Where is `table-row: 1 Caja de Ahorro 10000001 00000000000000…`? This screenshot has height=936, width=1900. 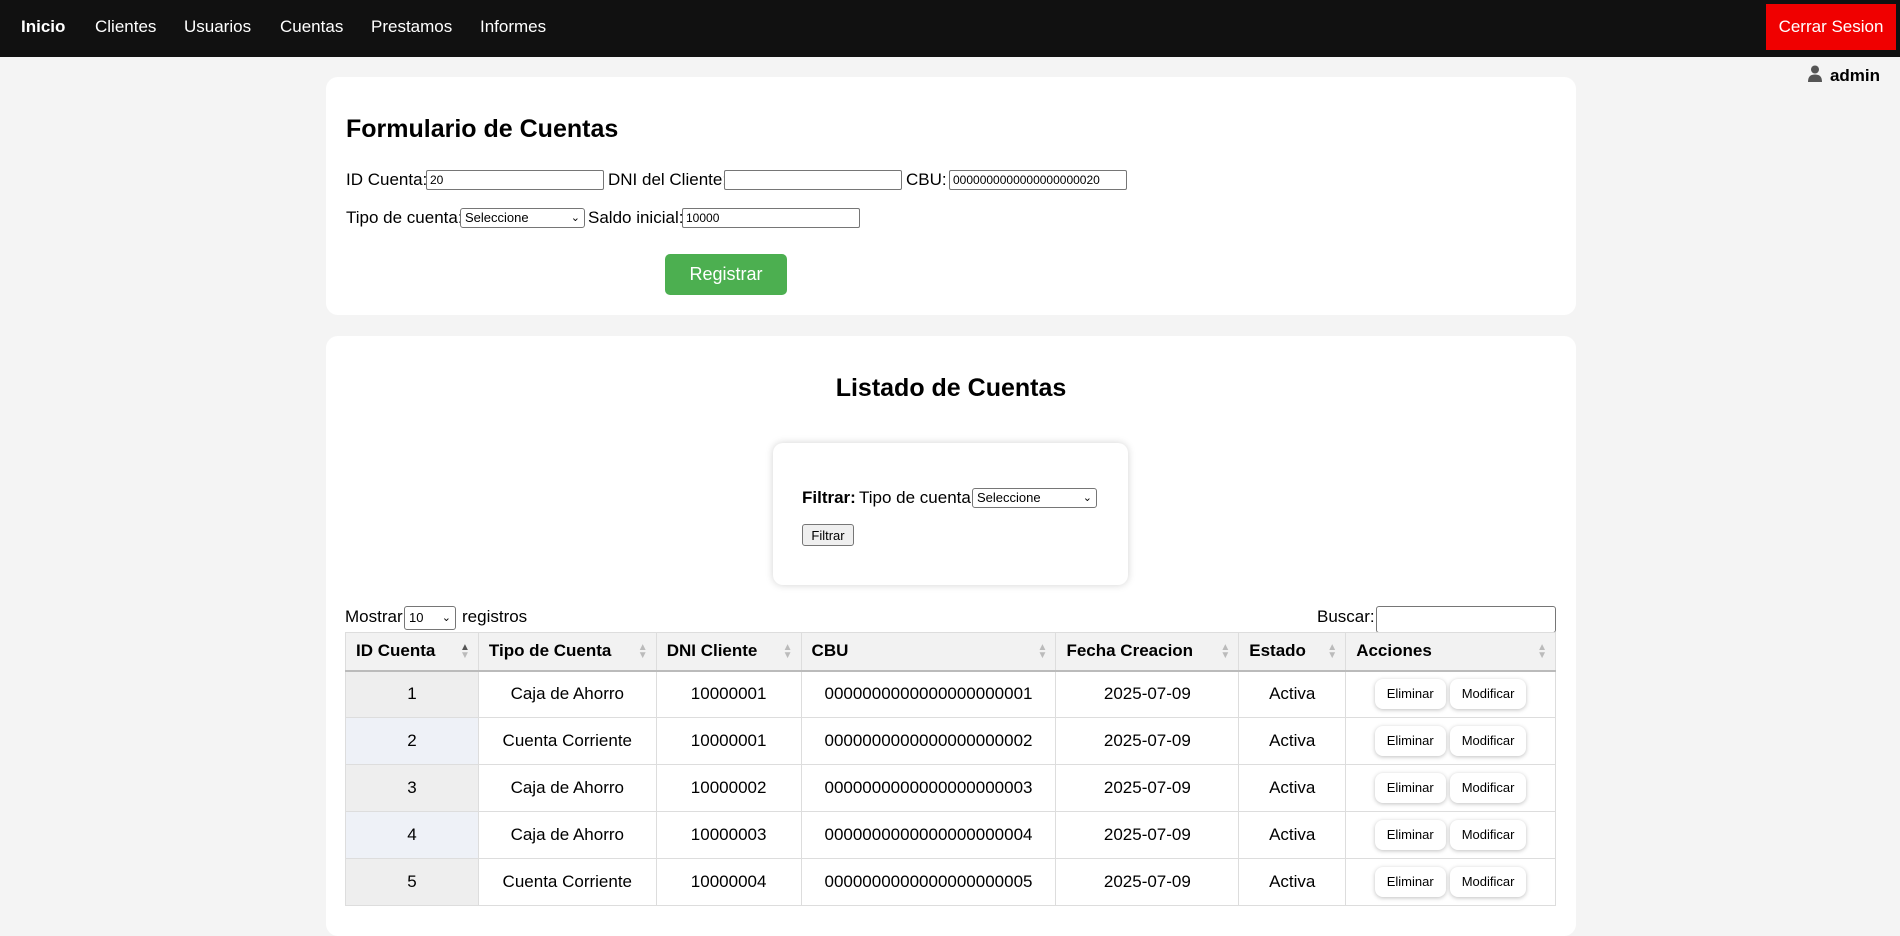
table-row: 1 Caja de Ahorro 10000001 00000000000000… is located at coordinates (950, 694).